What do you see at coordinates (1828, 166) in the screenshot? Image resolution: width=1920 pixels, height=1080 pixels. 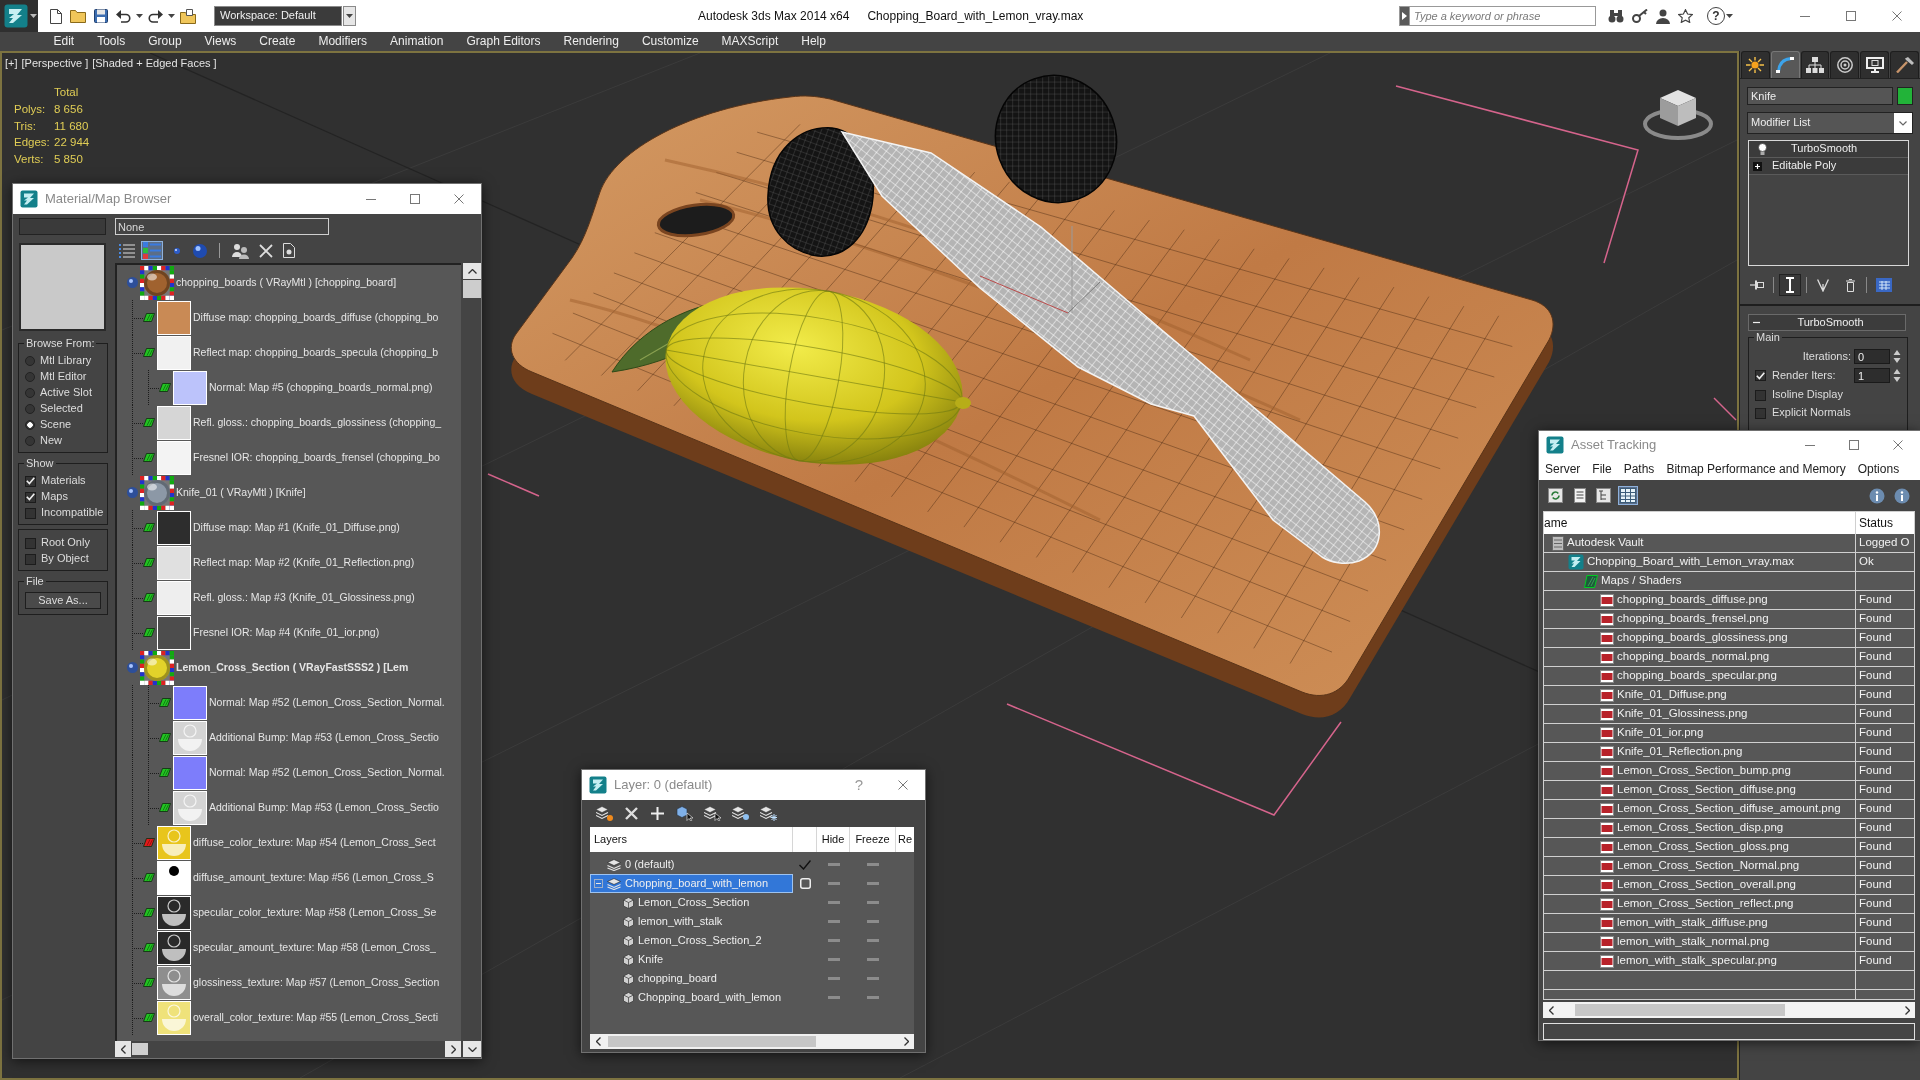 I see `modifier-stack-item: Editable Poly` at bounding box center [1828, 166].